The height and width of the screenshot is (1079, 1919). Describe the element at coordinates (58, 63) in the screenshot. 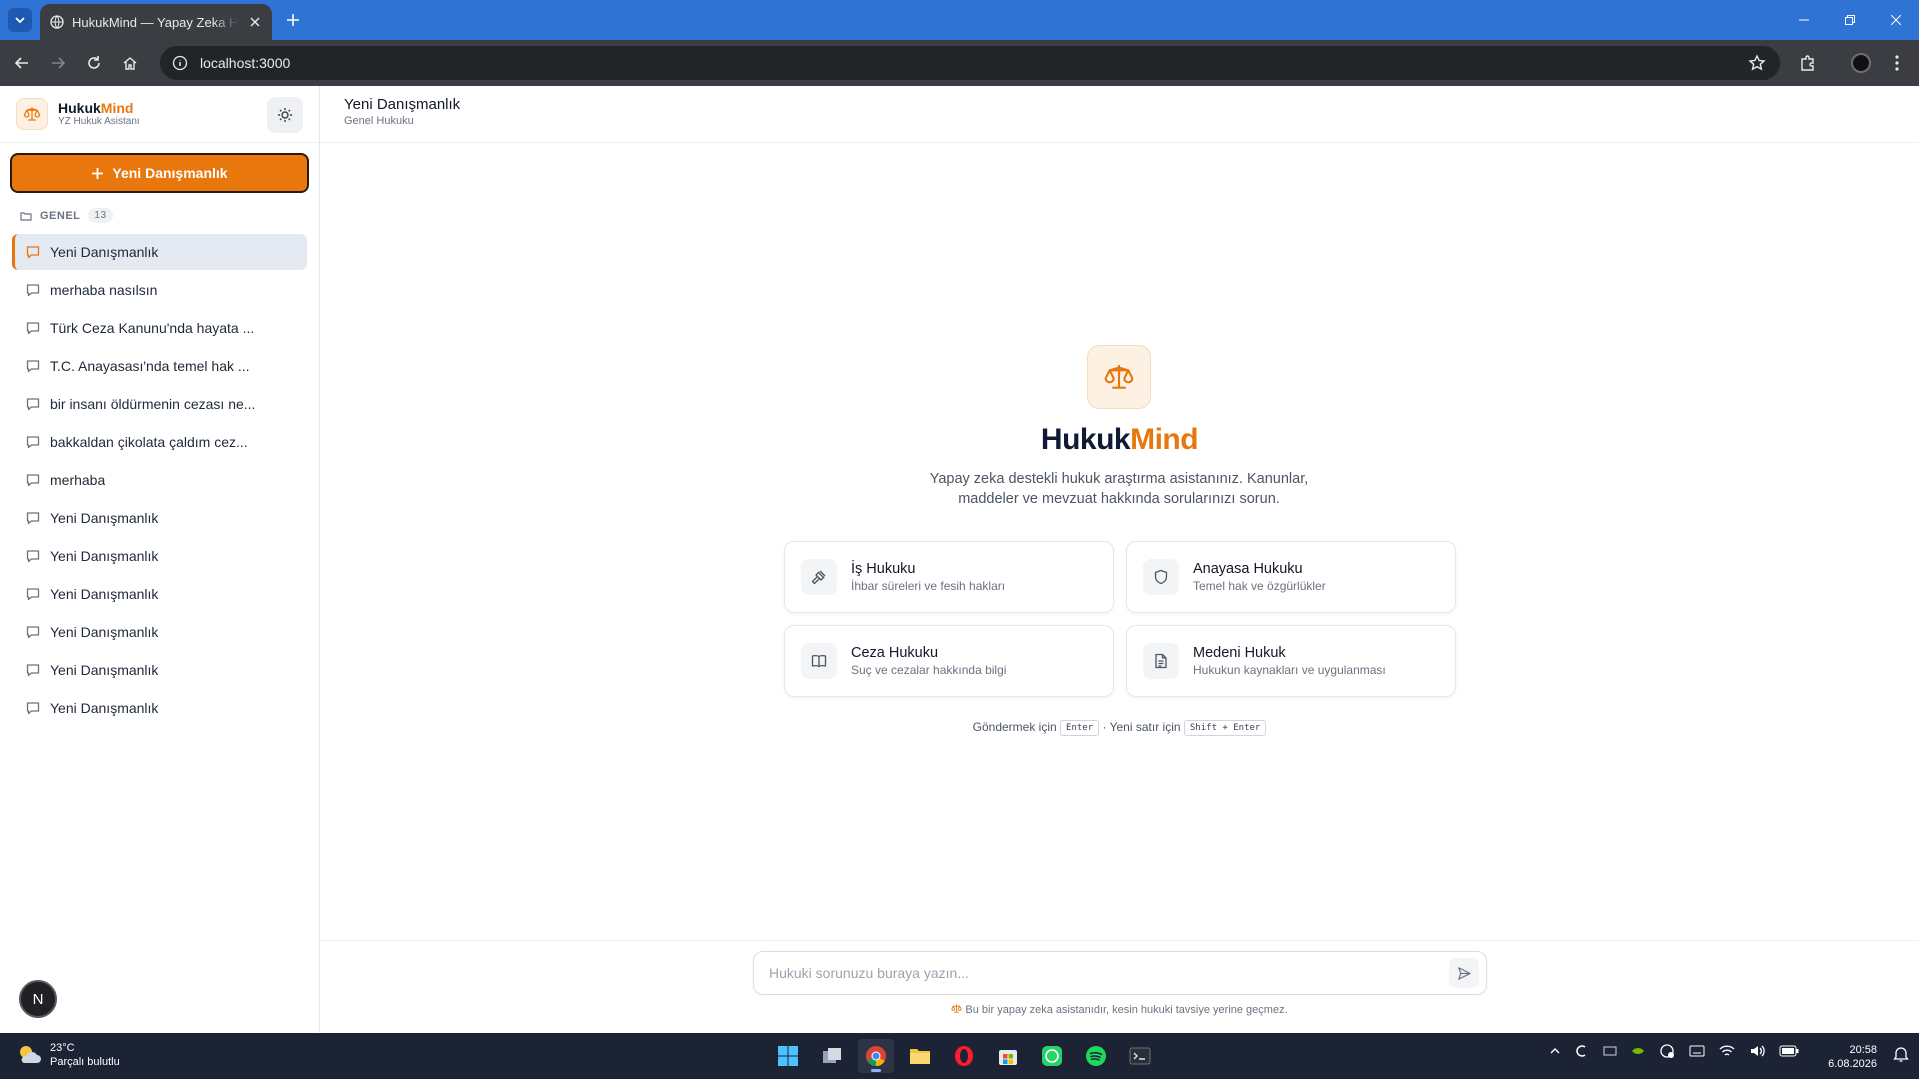

I see `forward-button` at that location.